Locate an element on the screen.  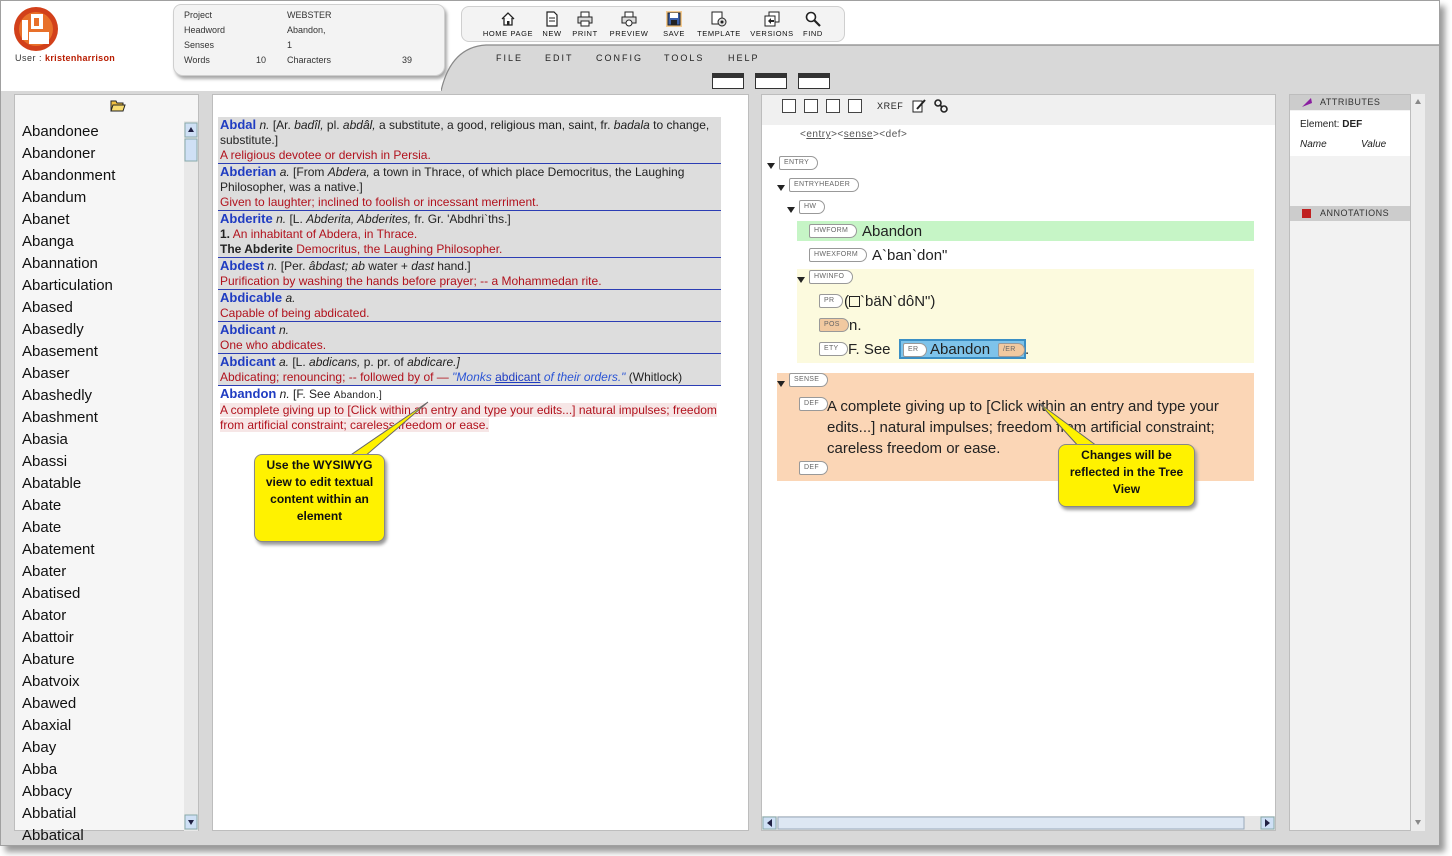
headword-list-item: Abater is located at coordinates (104, 572).